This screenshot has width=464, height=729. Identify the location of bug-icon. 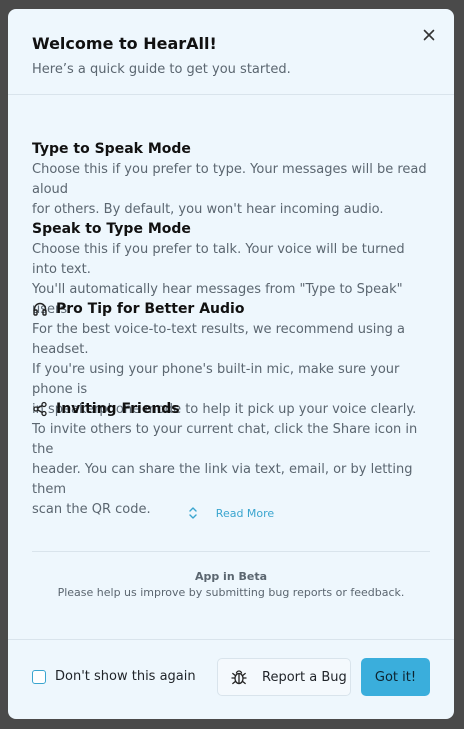
(239, 677).